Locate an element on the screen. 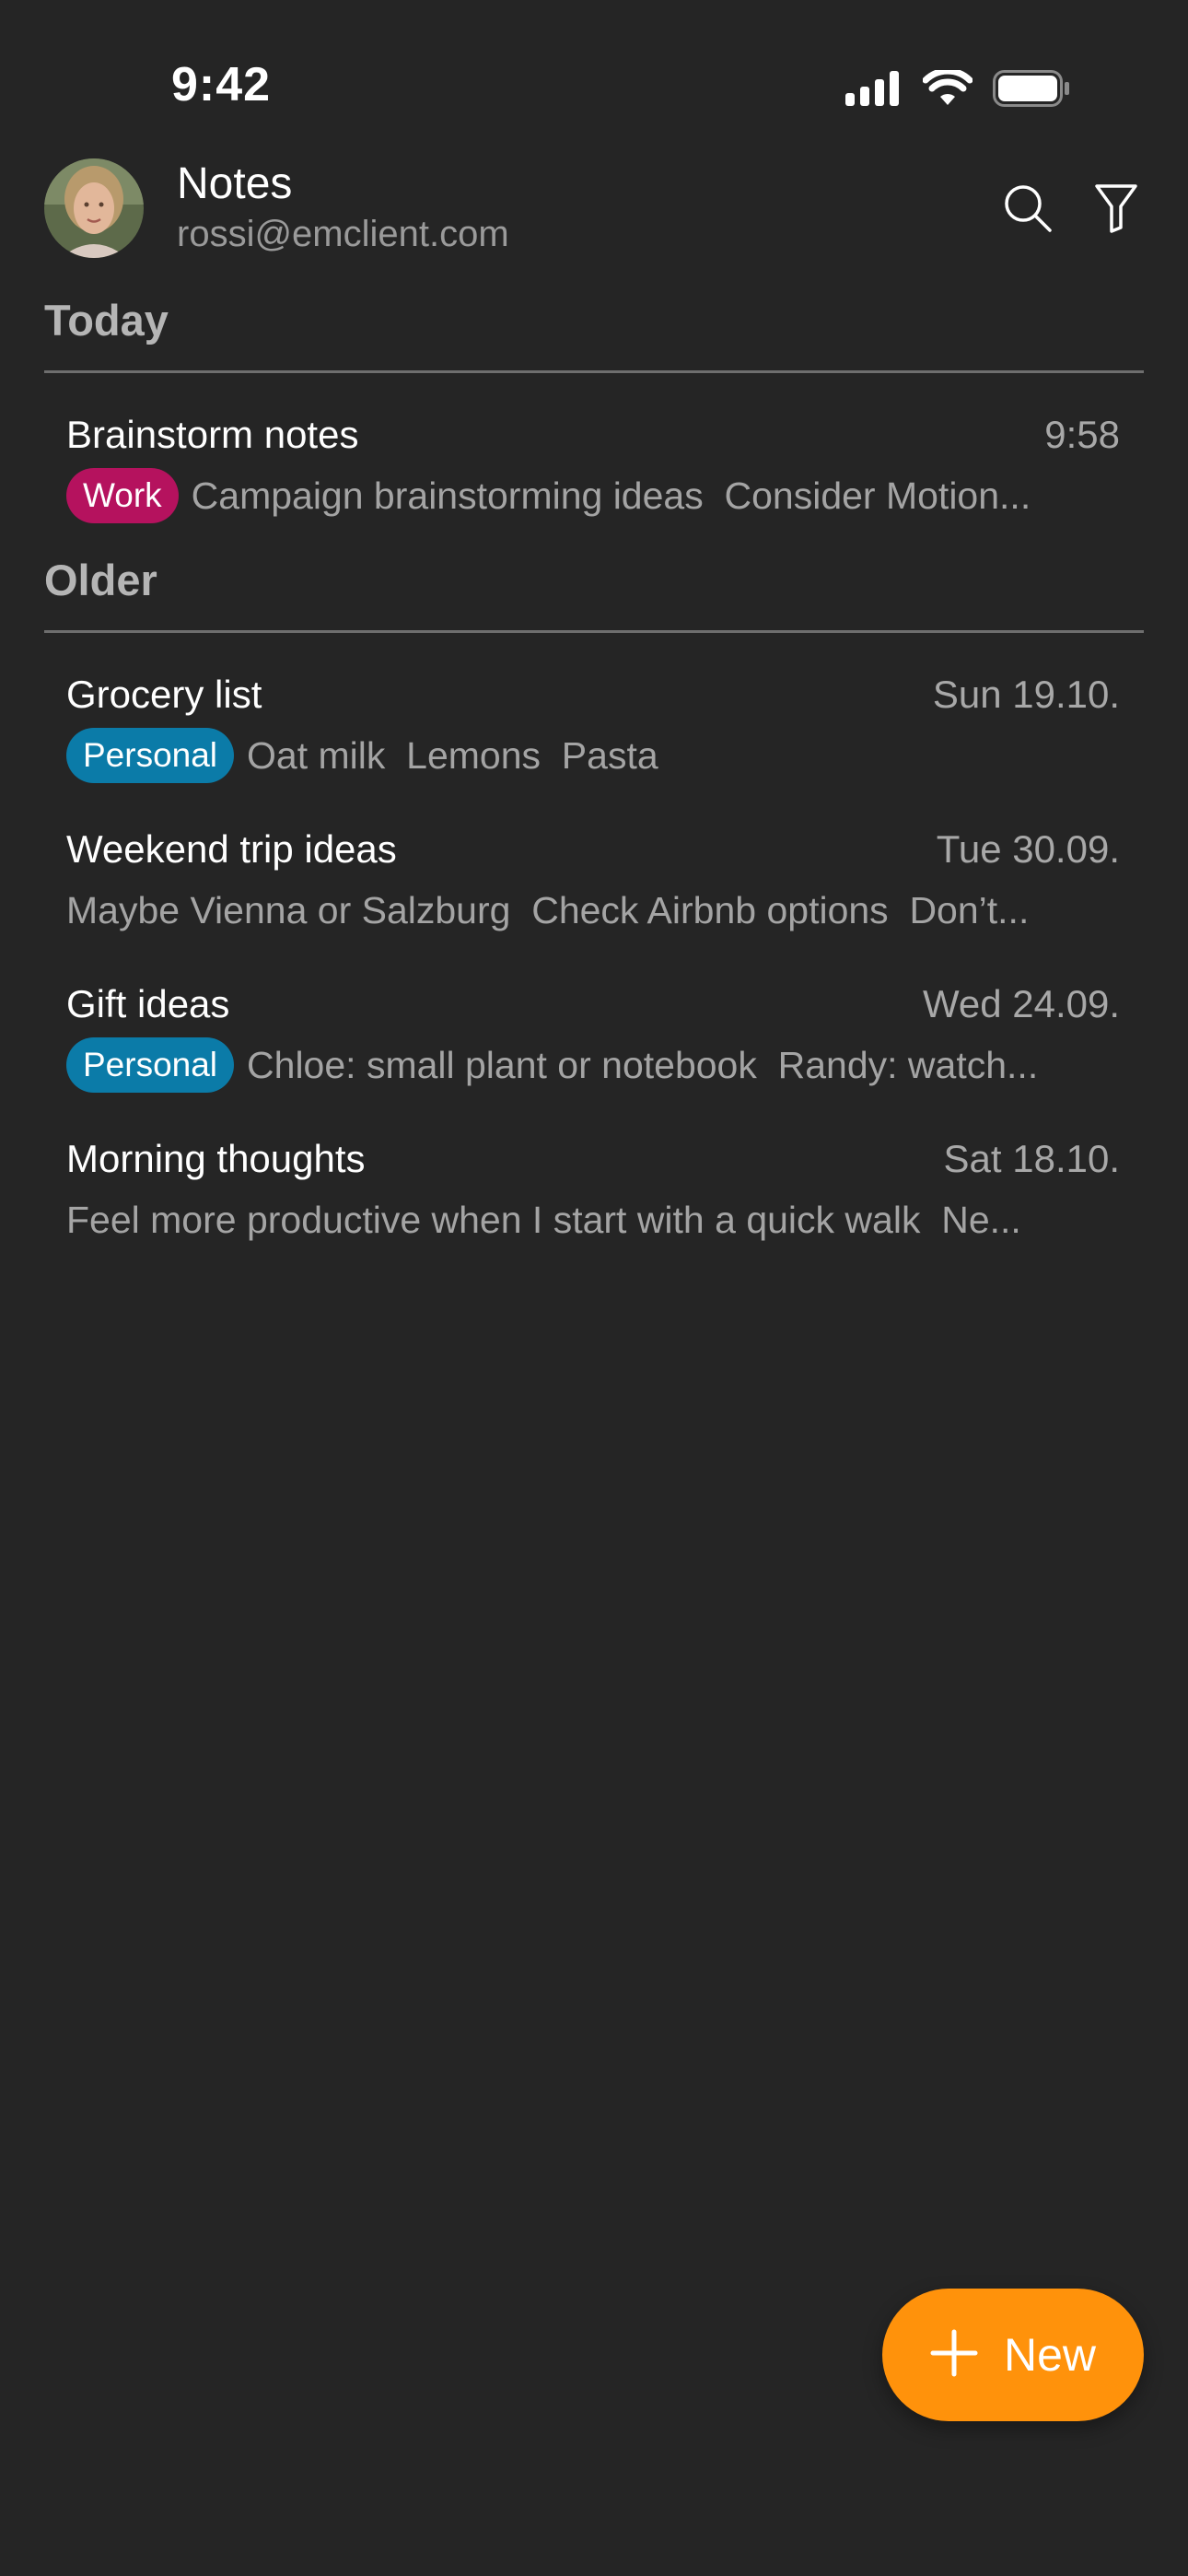  search-button is located at coordinates (1027, 210).